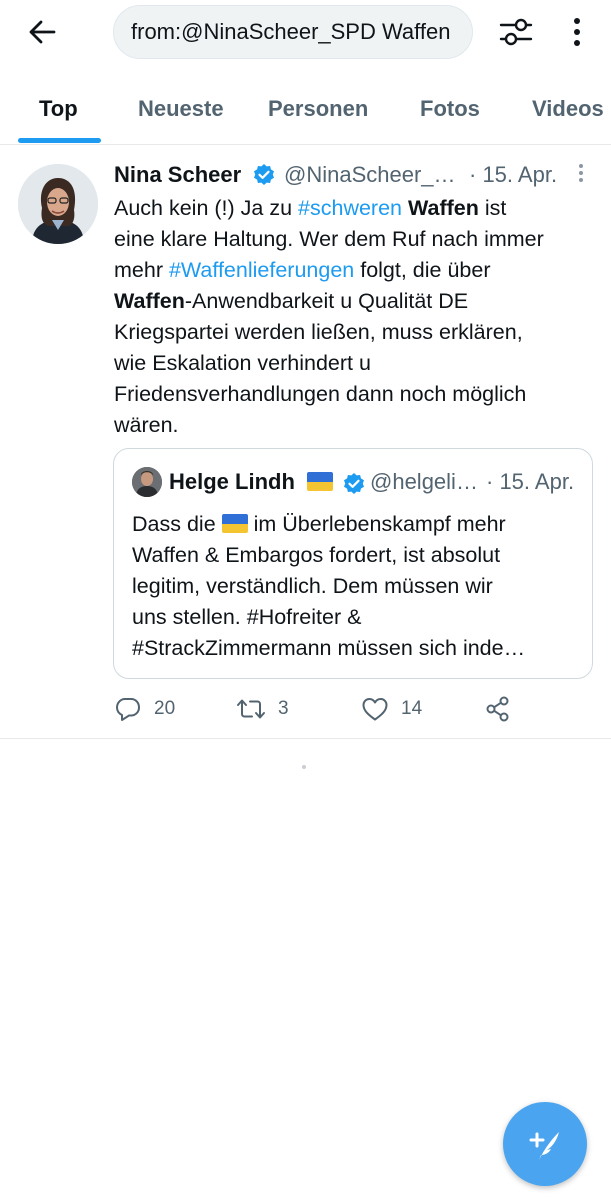 The height and width of the screenshot is (1200, 611). I want to click on quoted-text-line: Waffen & Embargos fordert, ist absolut, so click(316, 555).